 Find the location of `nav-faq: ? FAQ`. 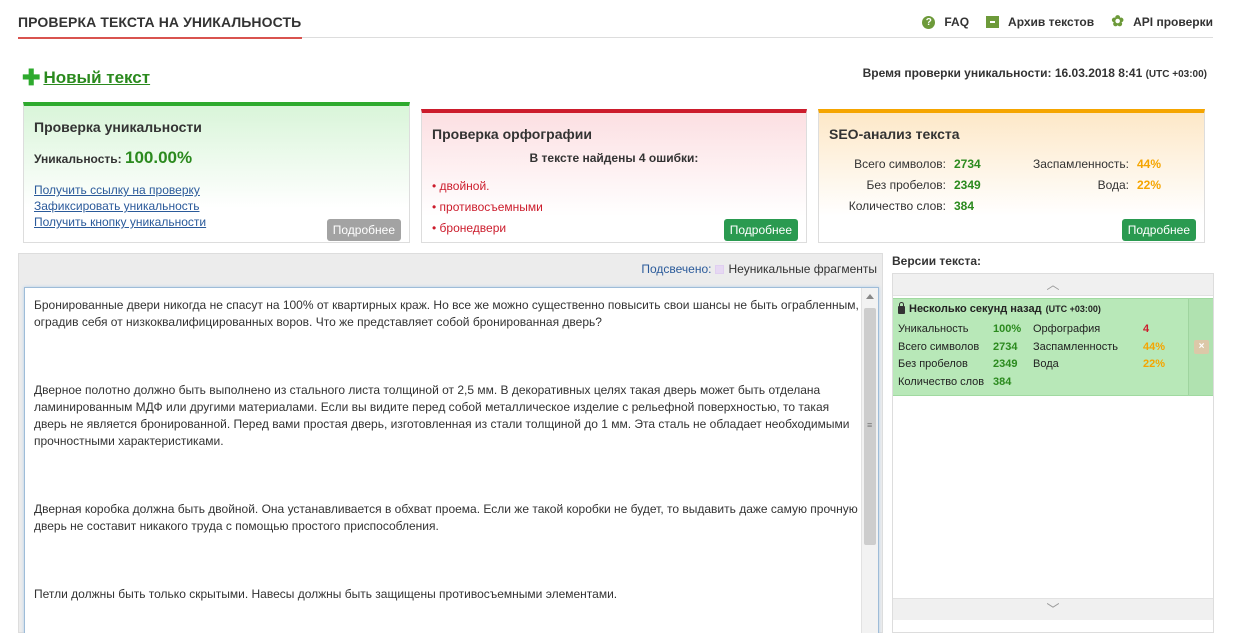

nav-faq: ? FAQ is located at coordinates (945, 22).